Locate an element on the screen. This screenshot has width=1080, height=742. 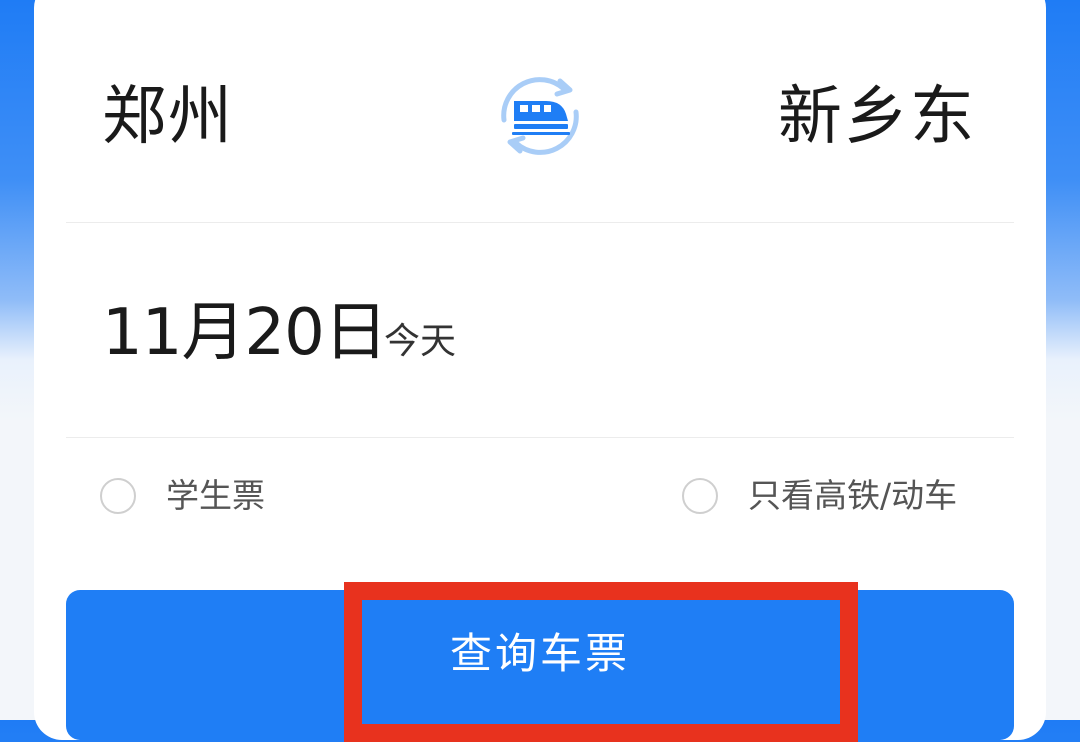
student-ticket-radio is located at coordinates (118, 496).